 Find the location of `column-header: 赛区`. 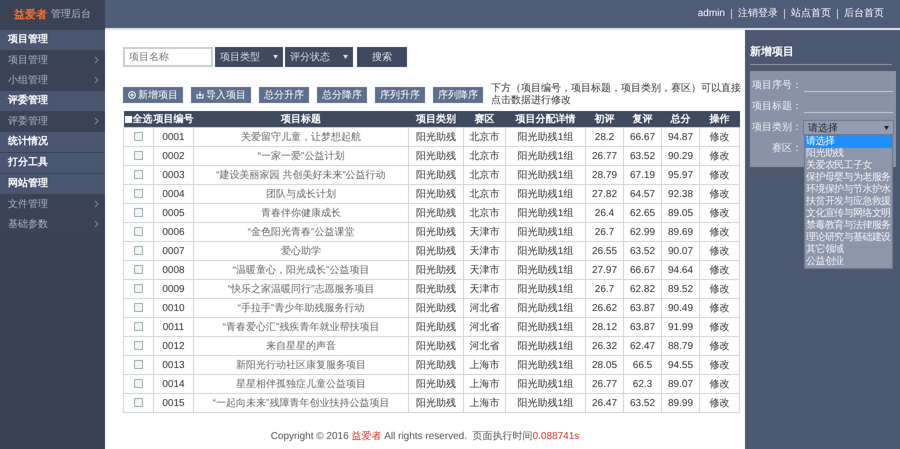

column-header: 赛区 is located at coordinates (485, 119).